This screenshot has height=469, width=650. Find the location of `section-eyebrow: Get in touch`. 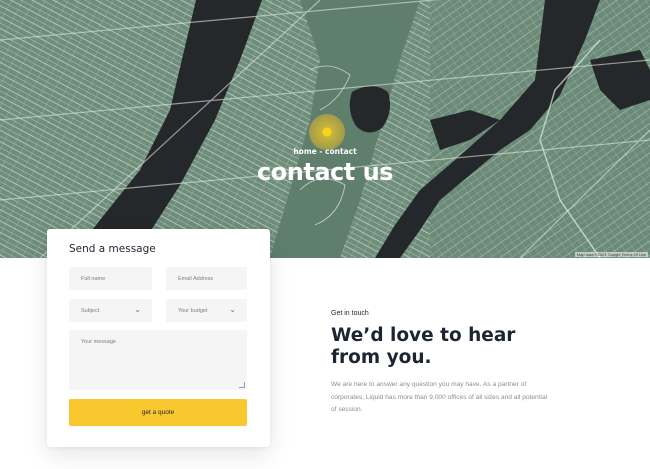

section-eyebrow: Get in touch is located at coordinates (350, 313).